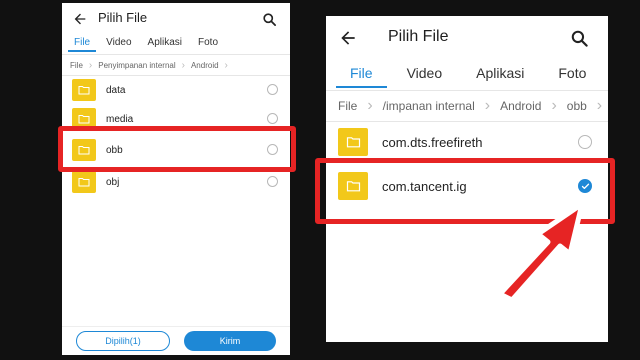 The height and width of the screenshot is (360, 640). Describe the element at coordinates (120, 119) in the screenshot. I see `folder-name: media` at that location.